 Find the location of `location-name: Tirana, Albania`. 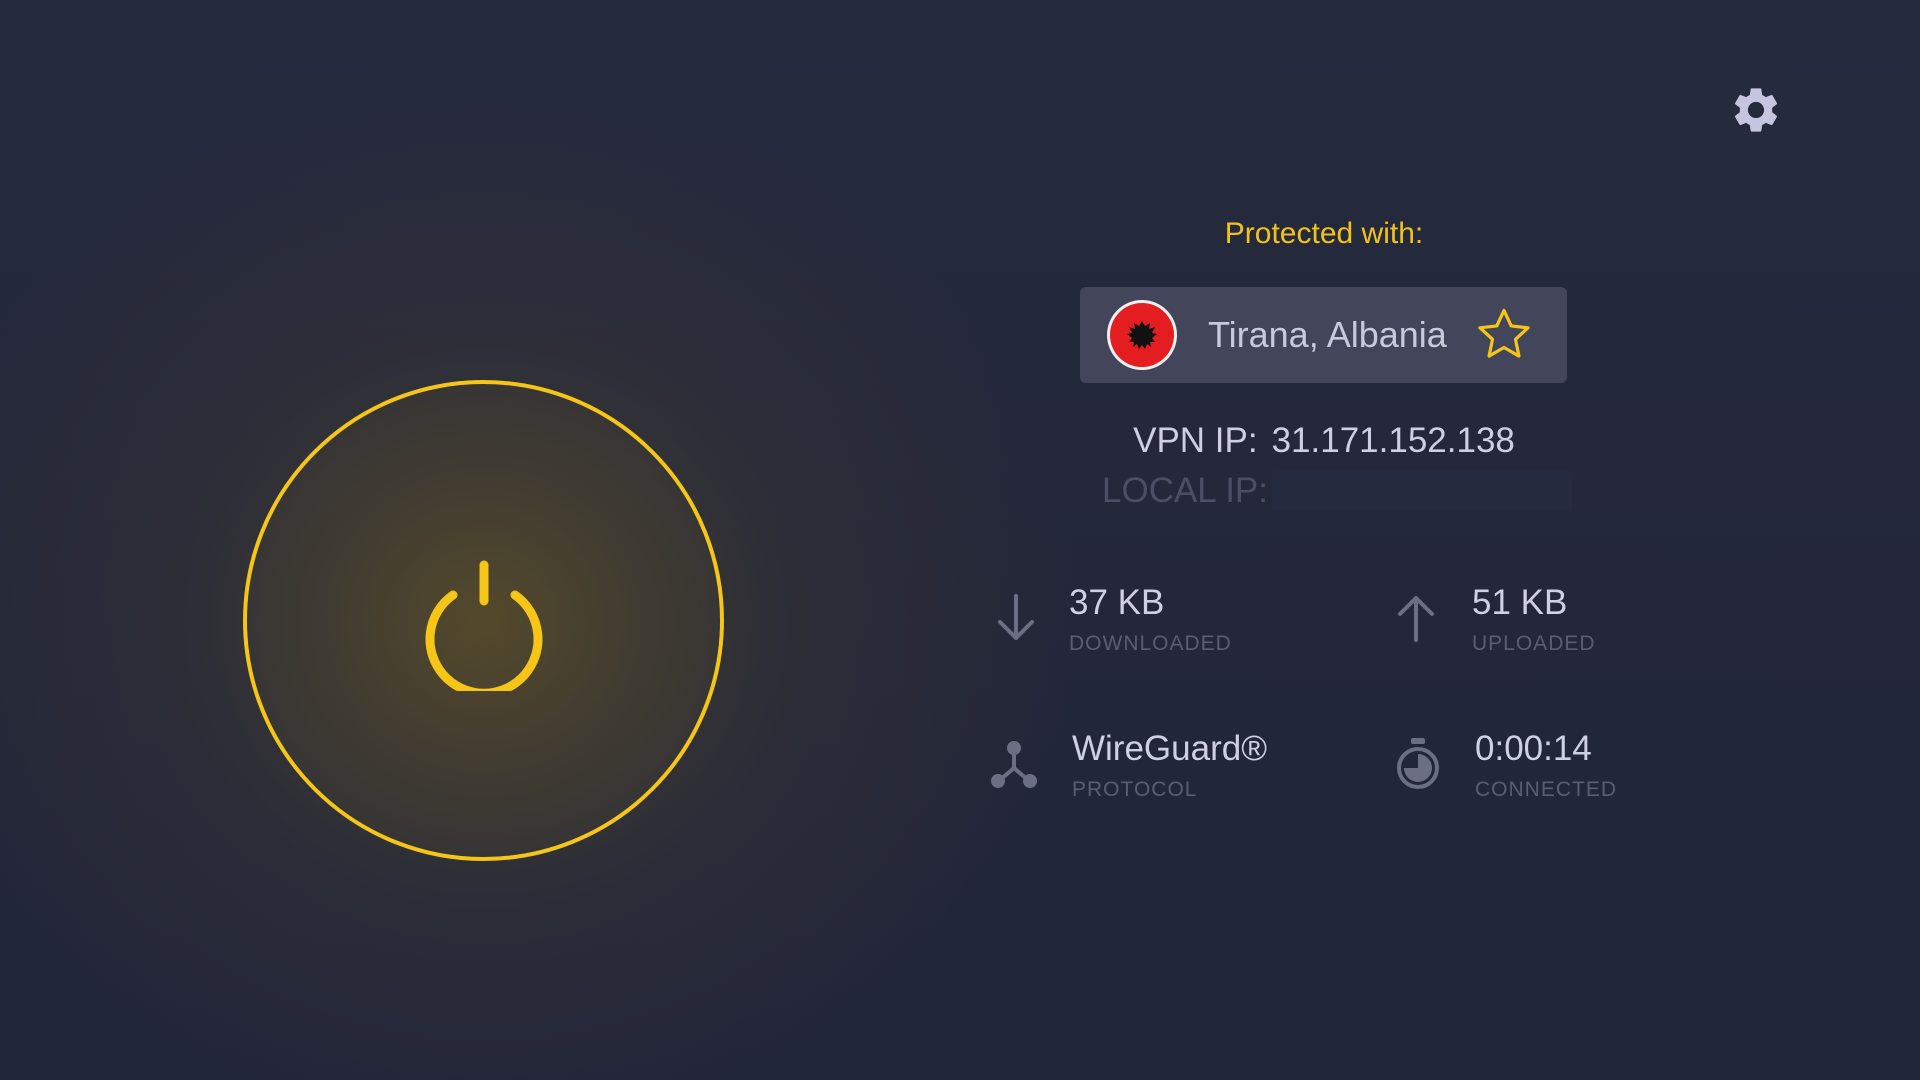

location-name: Tirana, Albania is located at coordinates (1327, 334).